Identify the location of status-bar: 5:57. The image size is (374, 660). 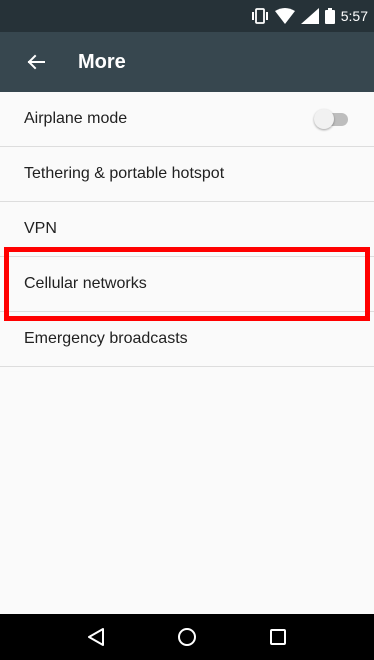
(187, 16).